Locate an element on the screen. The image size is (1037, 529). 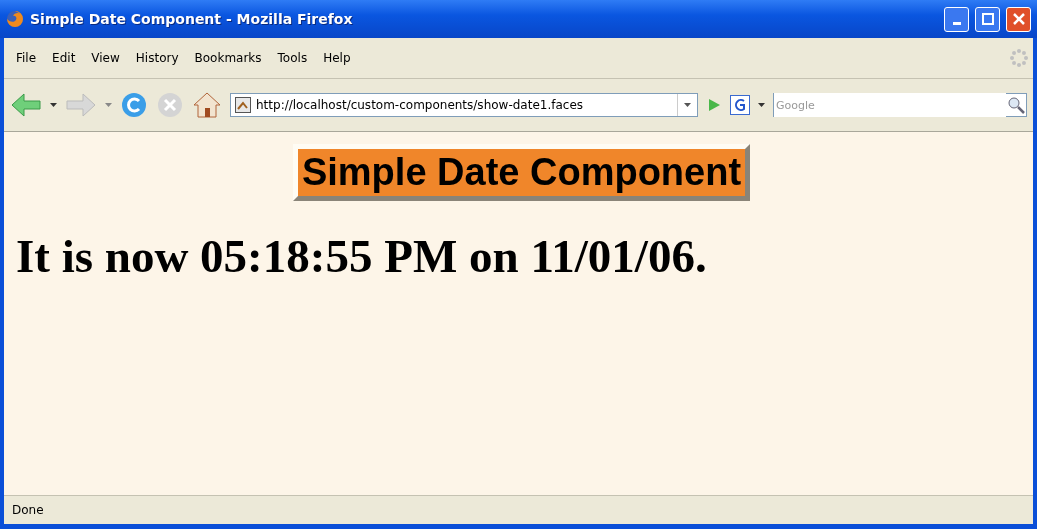
menu-item: Edit is located at coordinates (64, 58).